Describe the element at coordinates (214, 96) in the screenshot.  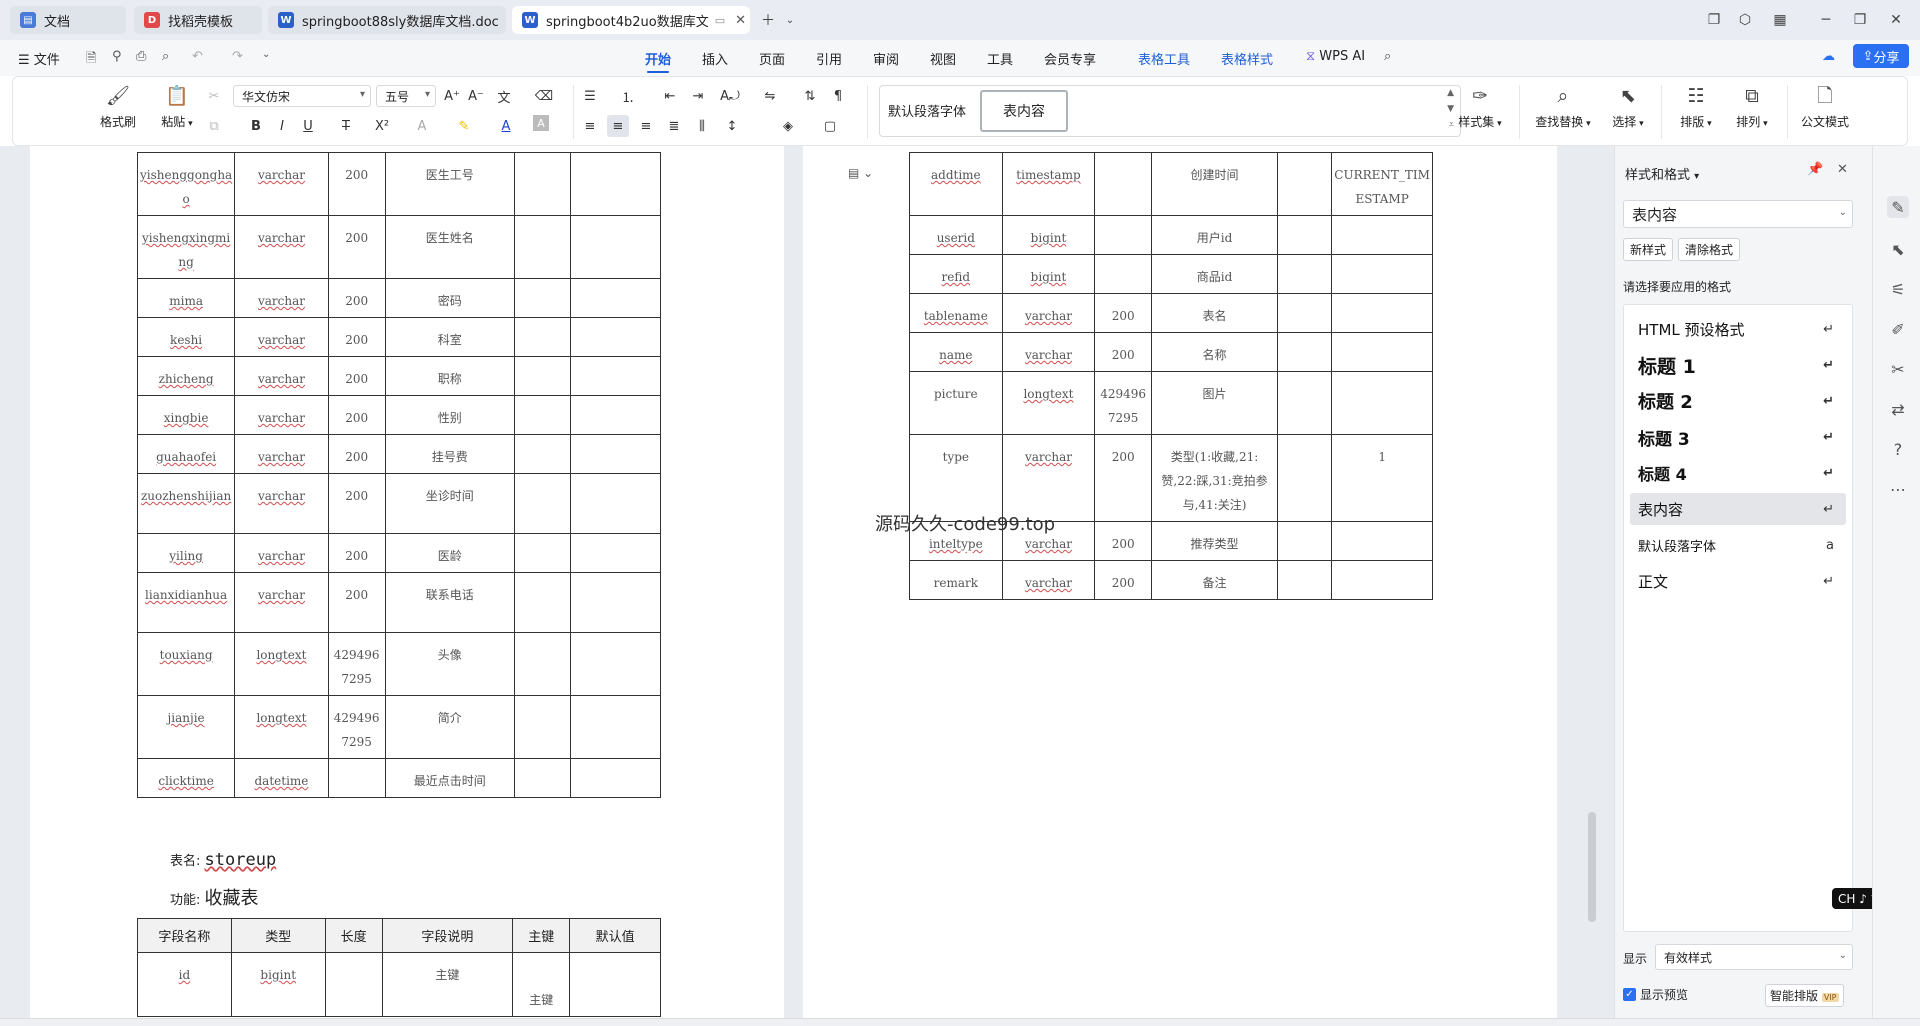
I see `cut-icon: ✂` at that location.